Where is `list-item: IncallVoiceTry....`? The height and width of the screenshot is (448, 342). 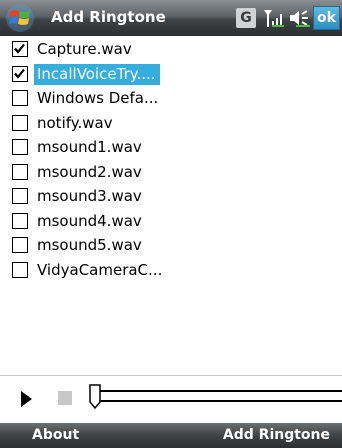
list-item: IncallVoiceTry.... is located at coordinates (171, 75).